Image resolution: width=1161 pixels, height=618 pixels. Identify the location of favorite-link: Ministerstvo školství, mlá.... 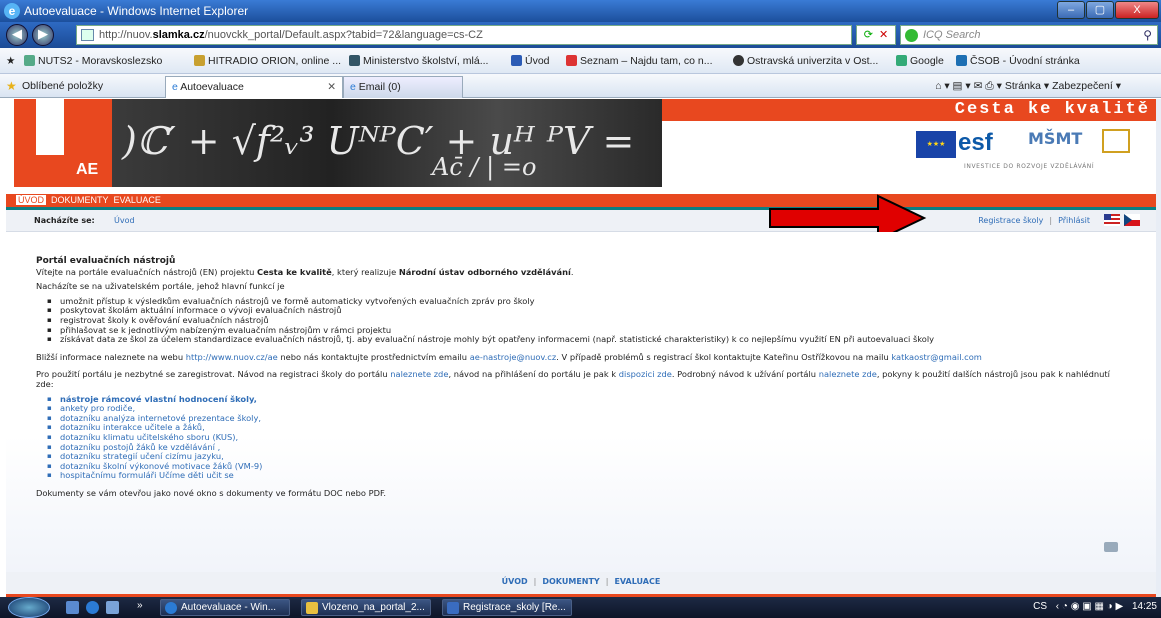
(418, 61).